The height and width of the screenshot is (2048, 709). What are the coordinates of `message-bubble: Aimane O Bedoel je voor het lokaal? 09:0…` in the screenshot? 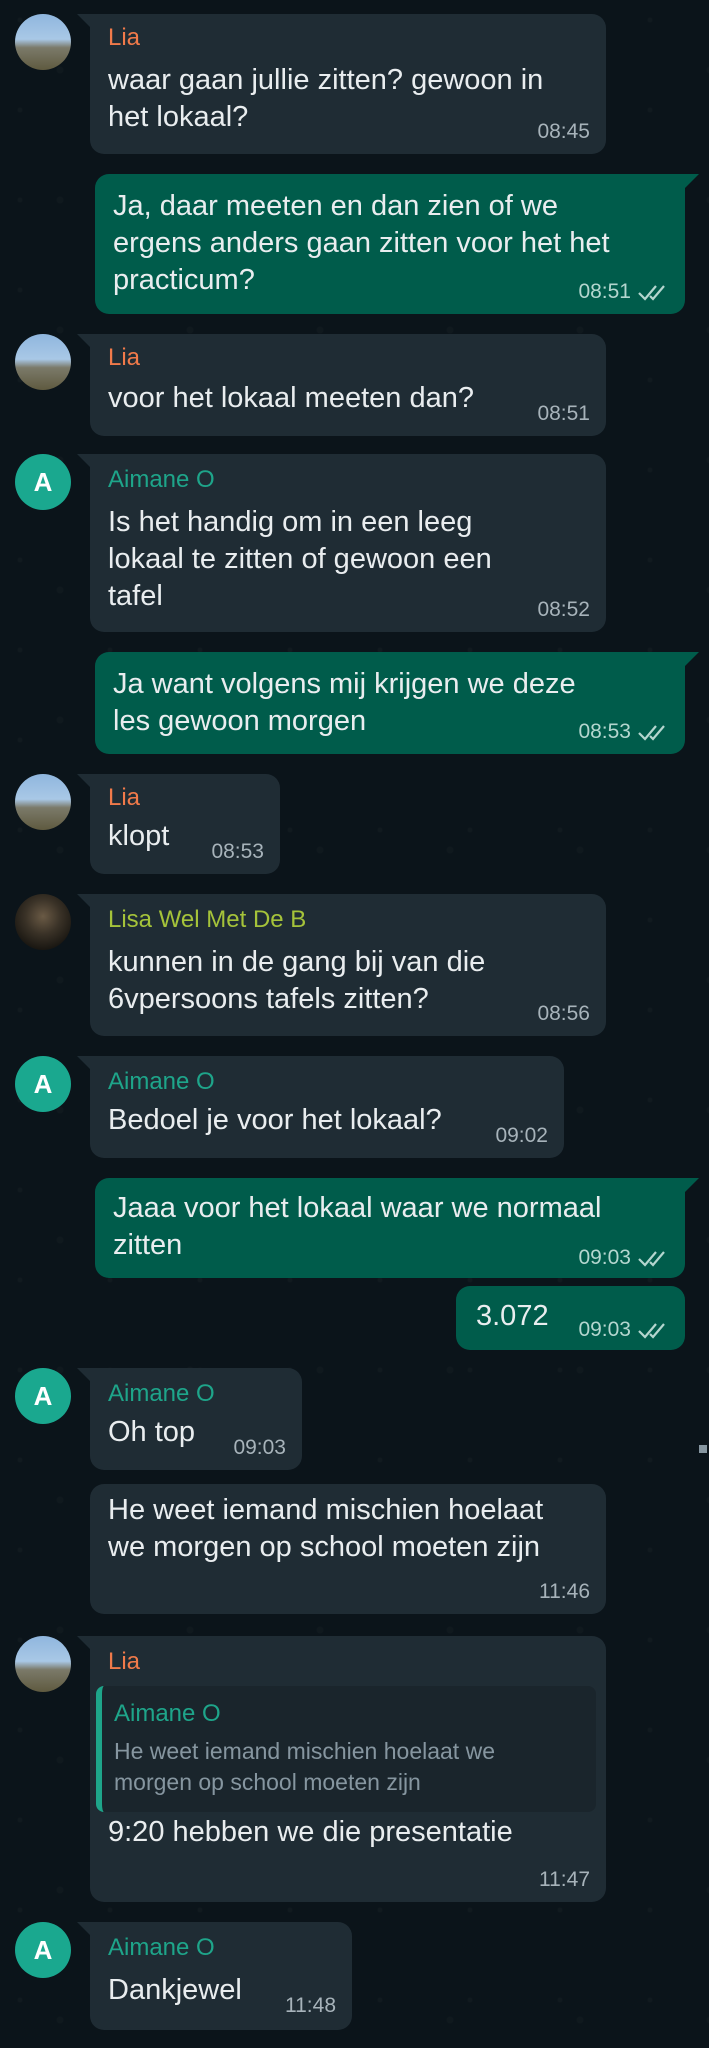 It's located at (327, 1107).